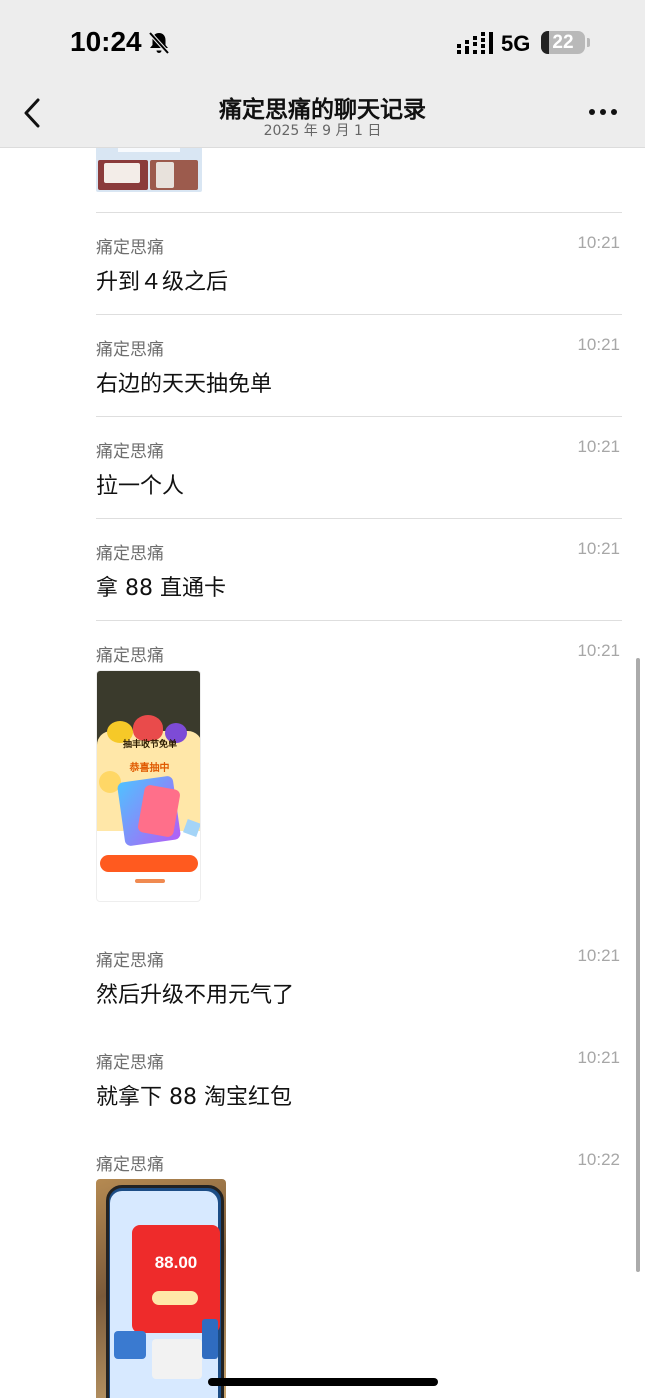  What do you see at coordinates (159, 43) in the screenshot?
I see `bell-muted-icon` at bounding box center [159, 43].